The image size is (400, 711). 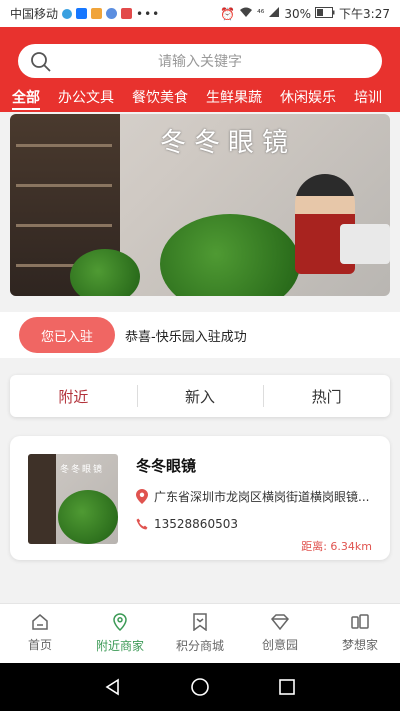 I want to click on category-tab-all: 全部, so click(x=26, y=98).